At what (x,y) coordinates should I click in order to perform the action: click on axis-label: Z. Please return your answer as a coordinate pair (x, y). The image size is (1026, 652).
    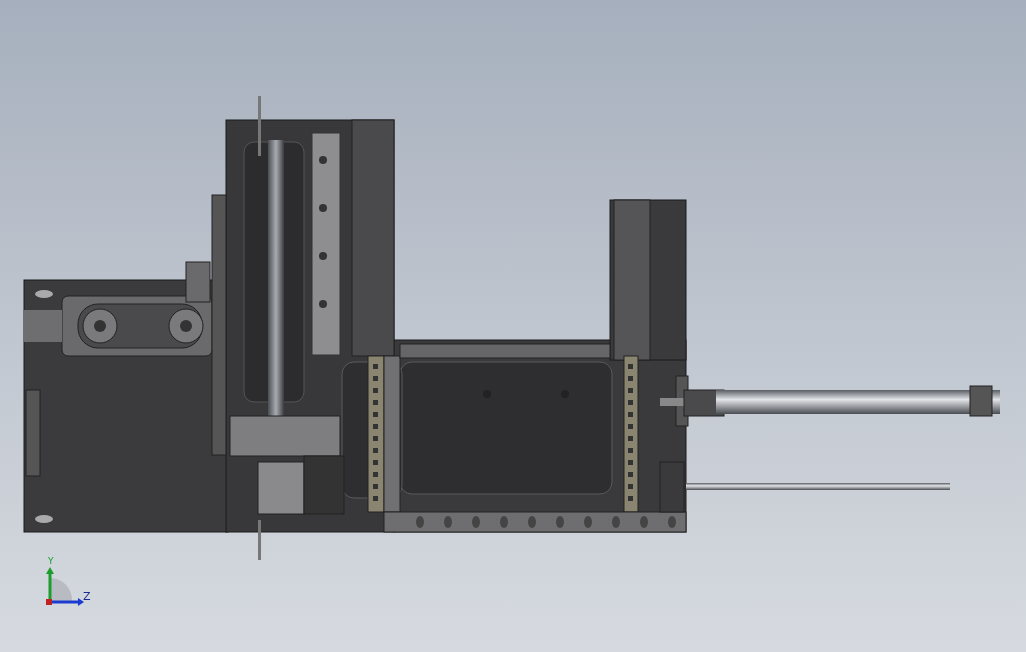
    Looking at the image, I should click on (87, 596).